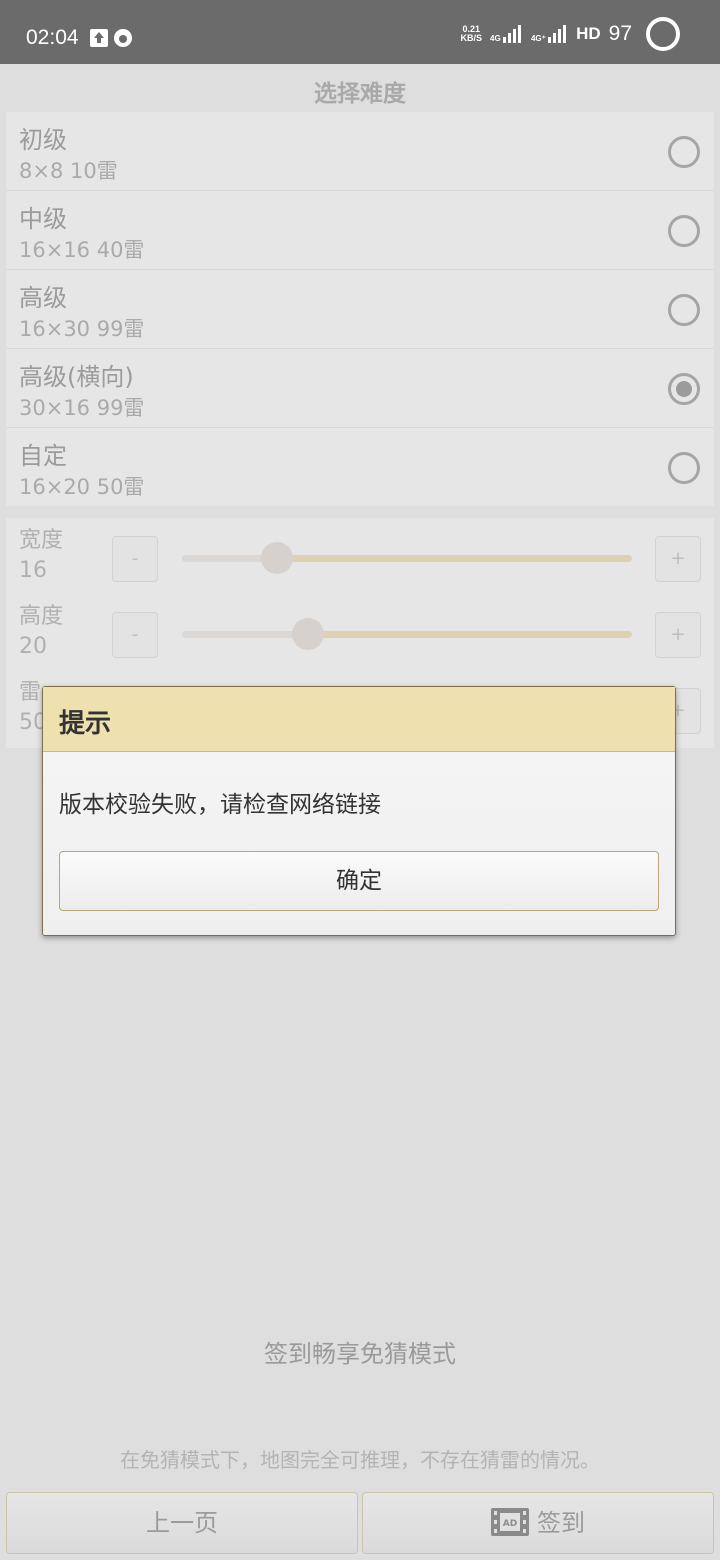  I want to click on dialog-title: 提示, so click(85, 724).